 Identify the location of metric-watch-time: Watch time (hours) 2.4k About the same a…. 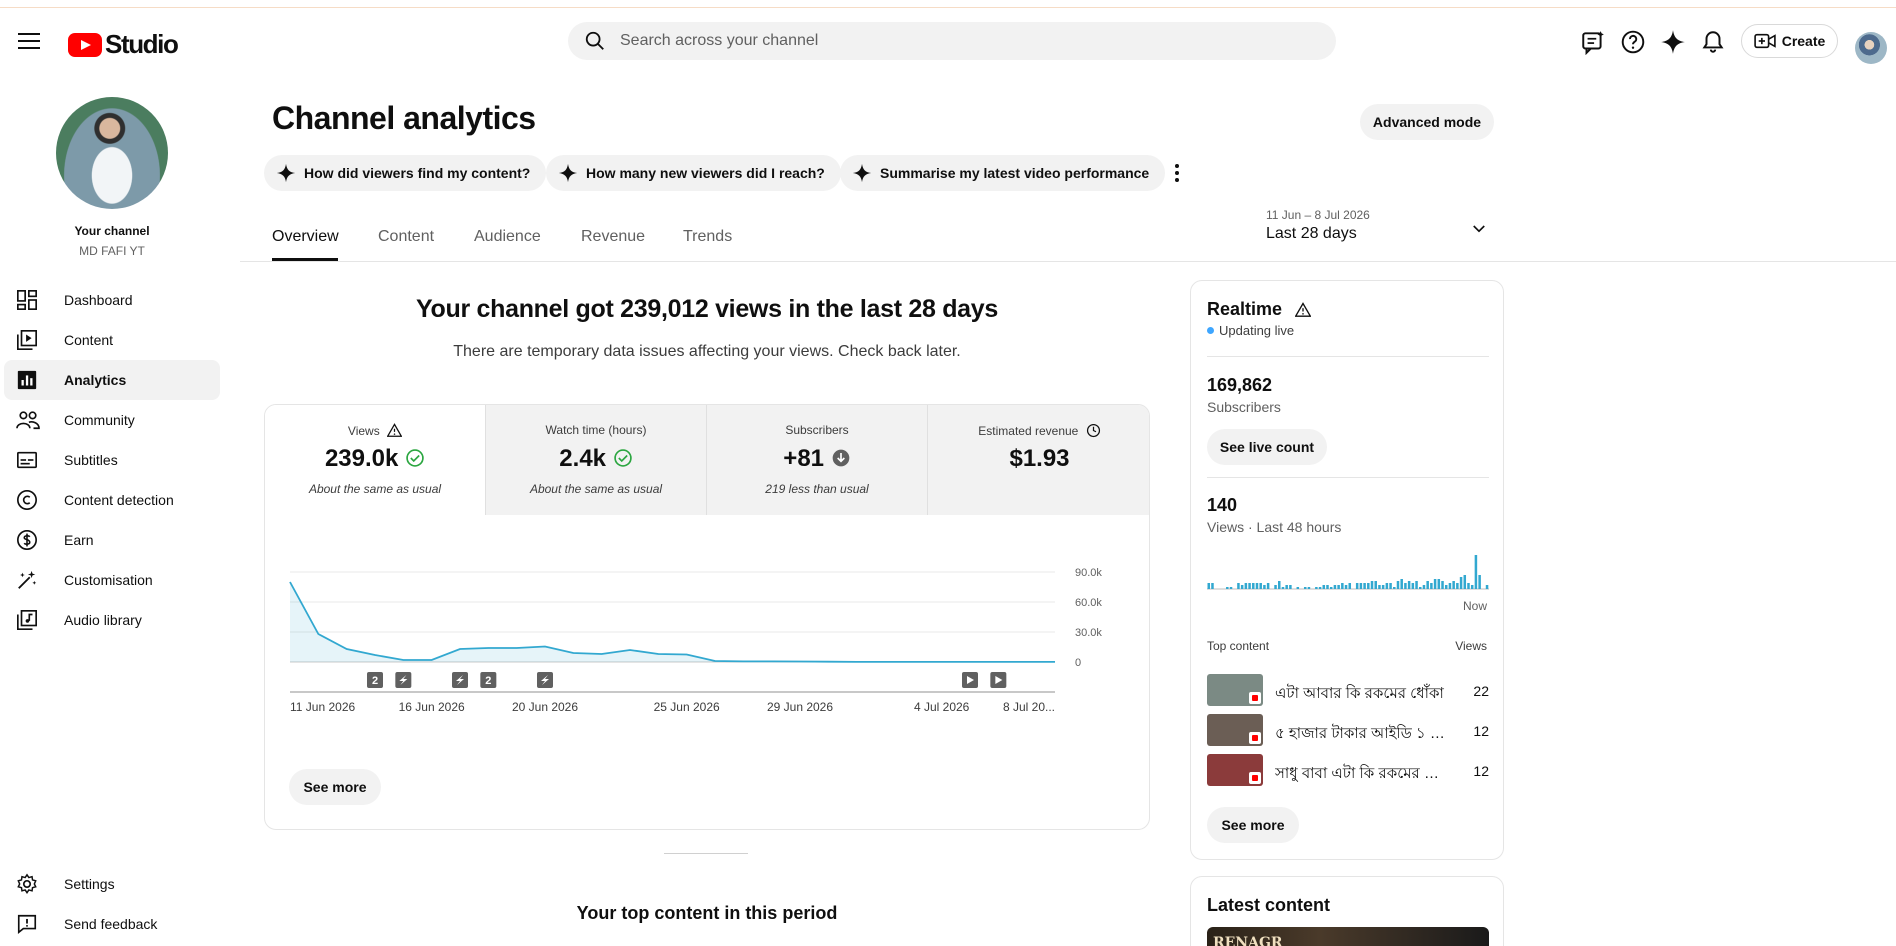
(596, 460).